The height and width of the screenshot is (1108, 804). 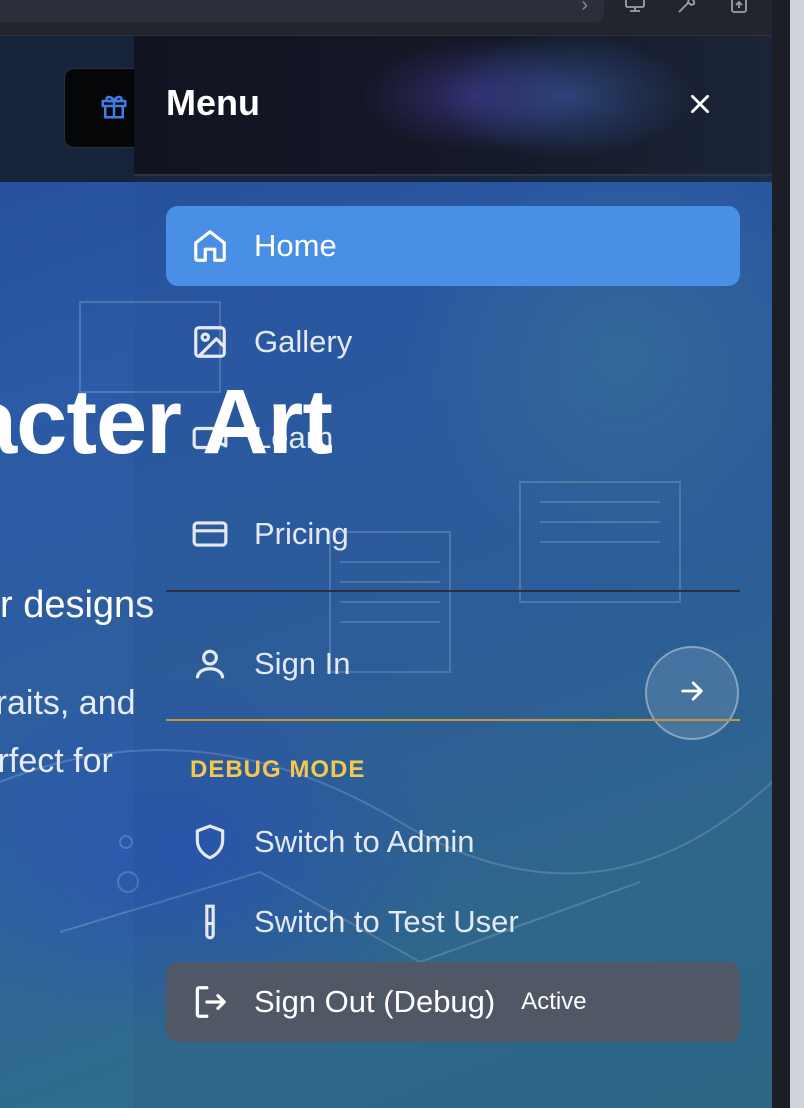 I want to click on wrench-icon, so click(x=687, y=8).